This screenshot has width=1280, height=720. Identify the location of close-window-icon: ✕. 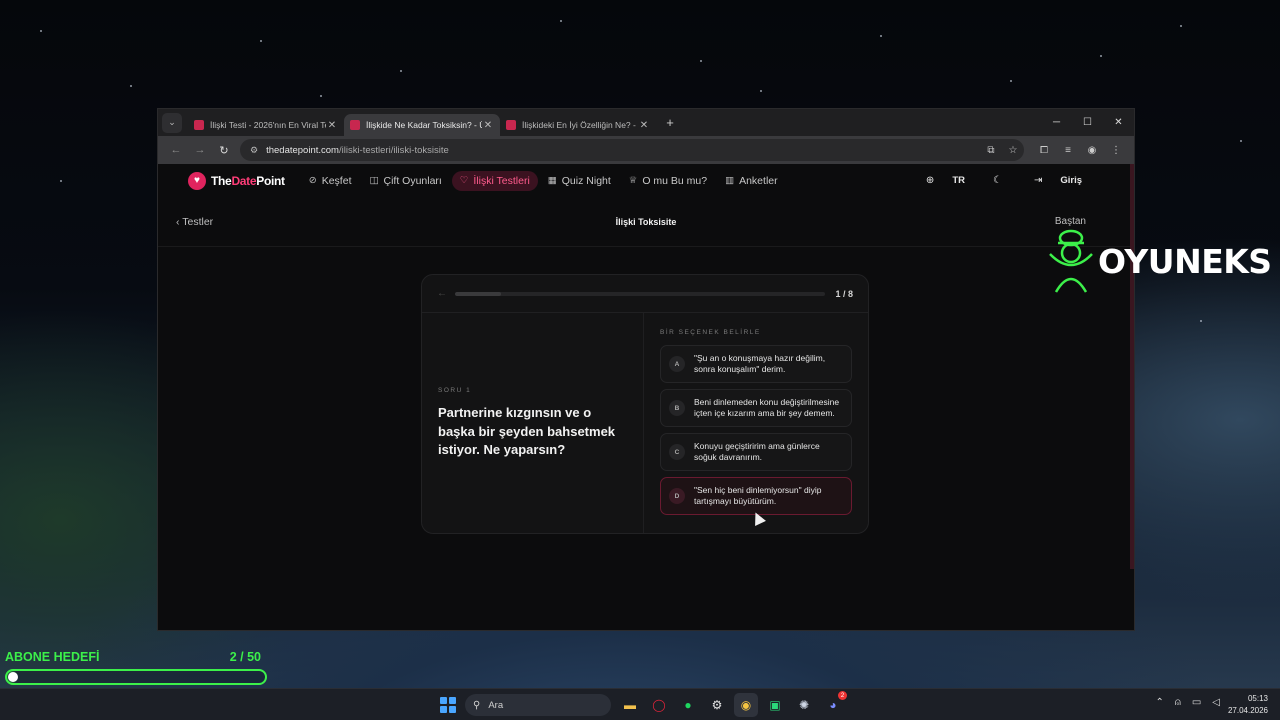
(1118, 122).